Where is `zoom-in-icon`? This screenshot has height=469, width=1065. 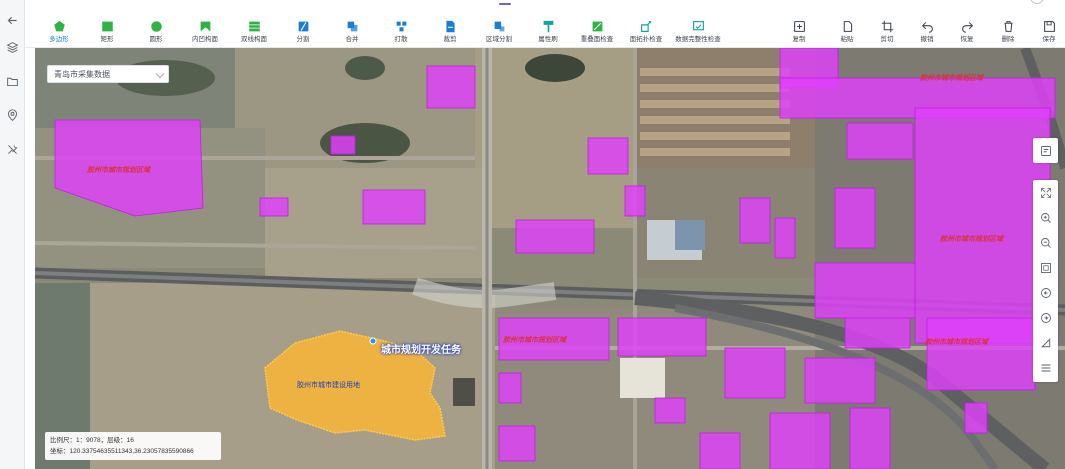 zoom-in-icon is located at coordinates (1045, 217).